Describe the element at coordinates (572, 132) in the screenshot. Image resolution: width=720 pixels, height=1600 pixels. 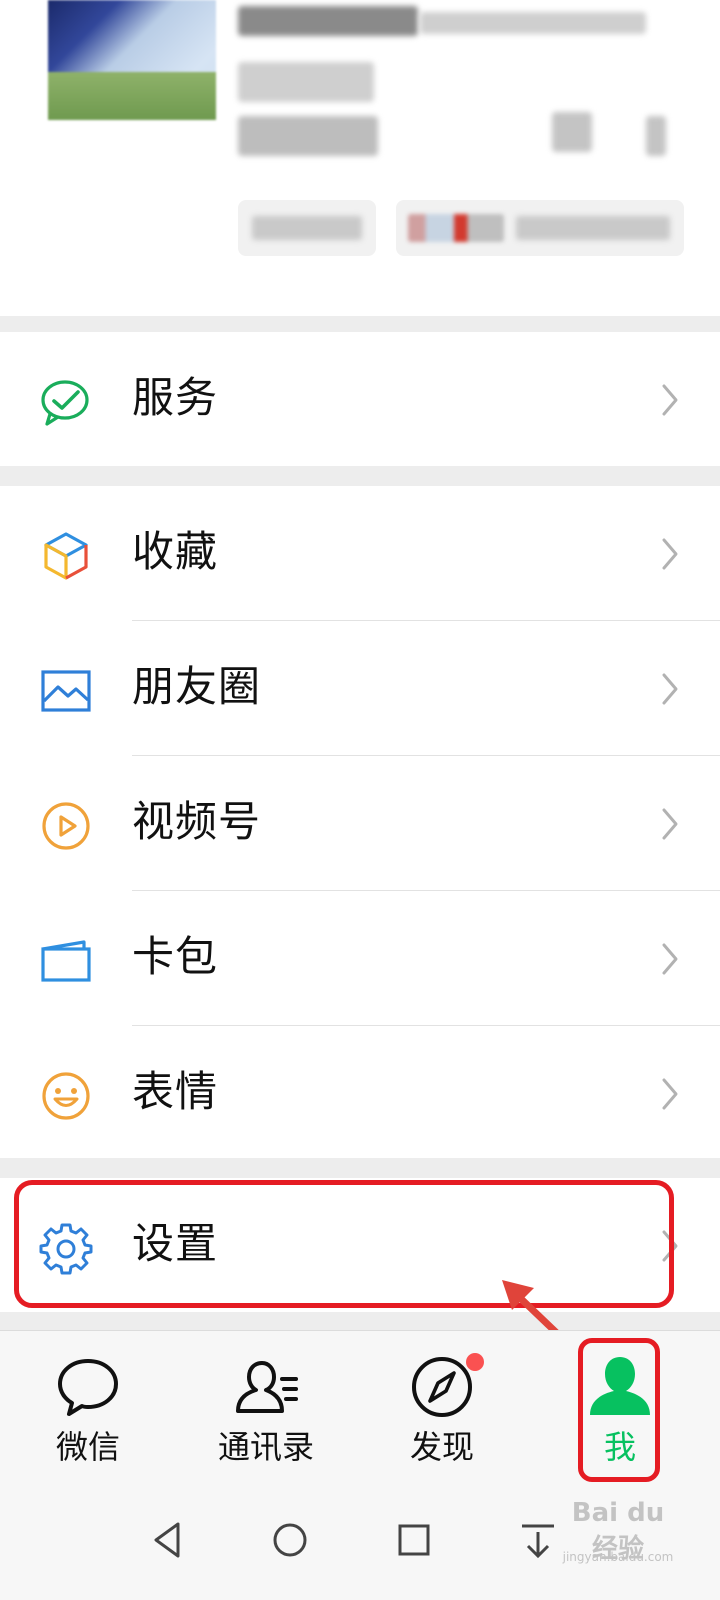
I see `qr-code-blurred` at that location.